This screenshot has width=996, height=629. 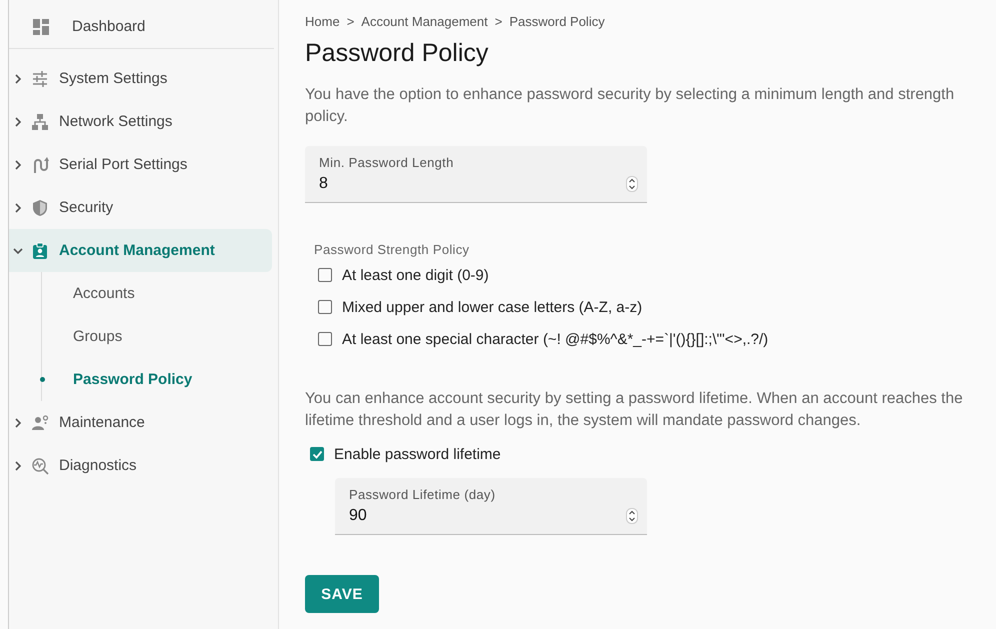 What do you see at coordinates (160, 379) in the screenshot?
I see `nav-subitem: Password Policy` at bounding box center [160, 379].